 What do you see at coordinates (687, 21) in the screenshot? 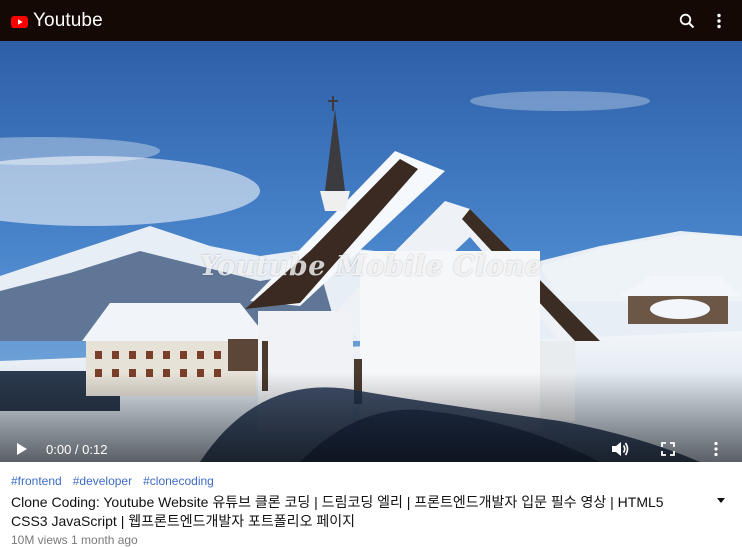
I see `search-icon` at bounding box center [687, 21].